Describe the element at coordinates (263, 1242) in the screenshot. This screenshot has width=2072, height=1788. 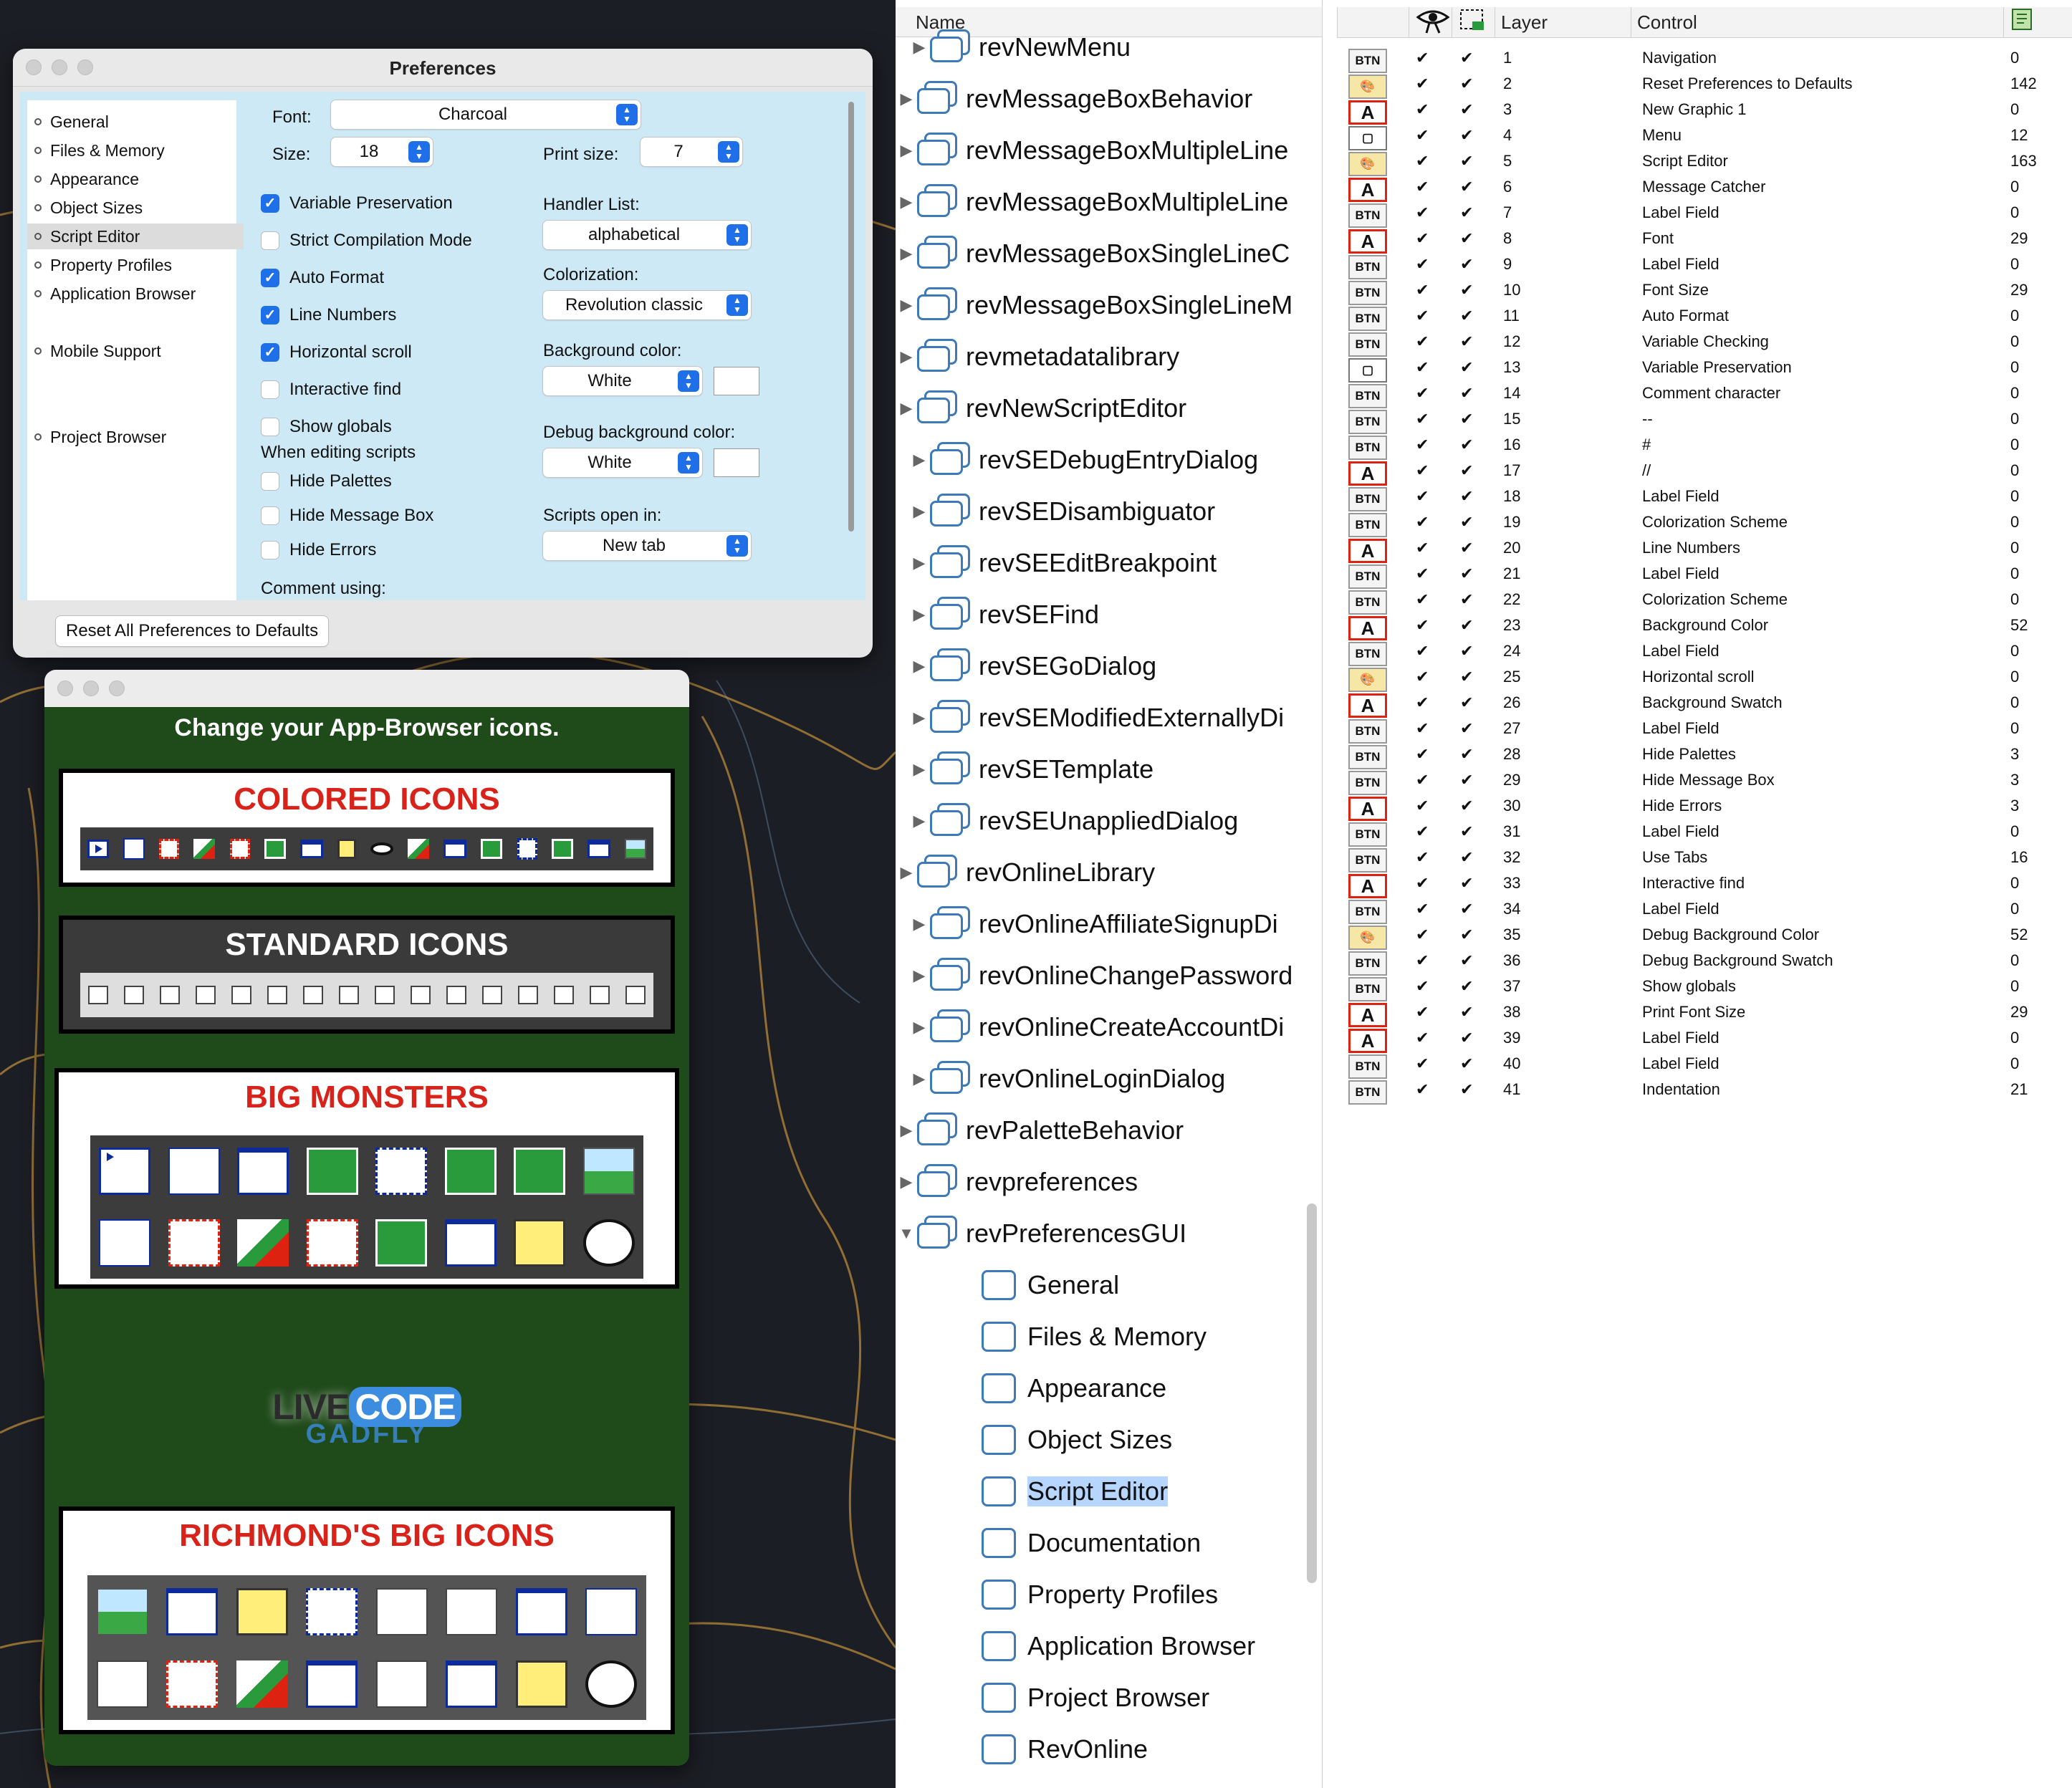
I see `image-icon` at that location.